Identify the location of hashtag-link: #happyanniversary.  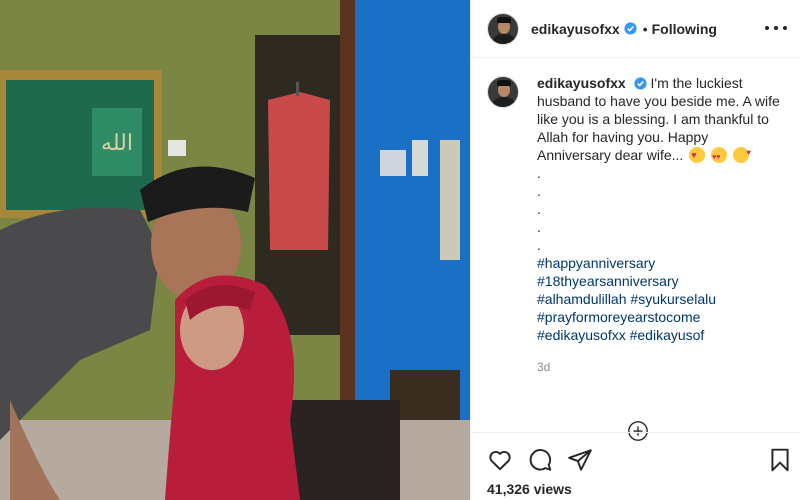
(661, 263).